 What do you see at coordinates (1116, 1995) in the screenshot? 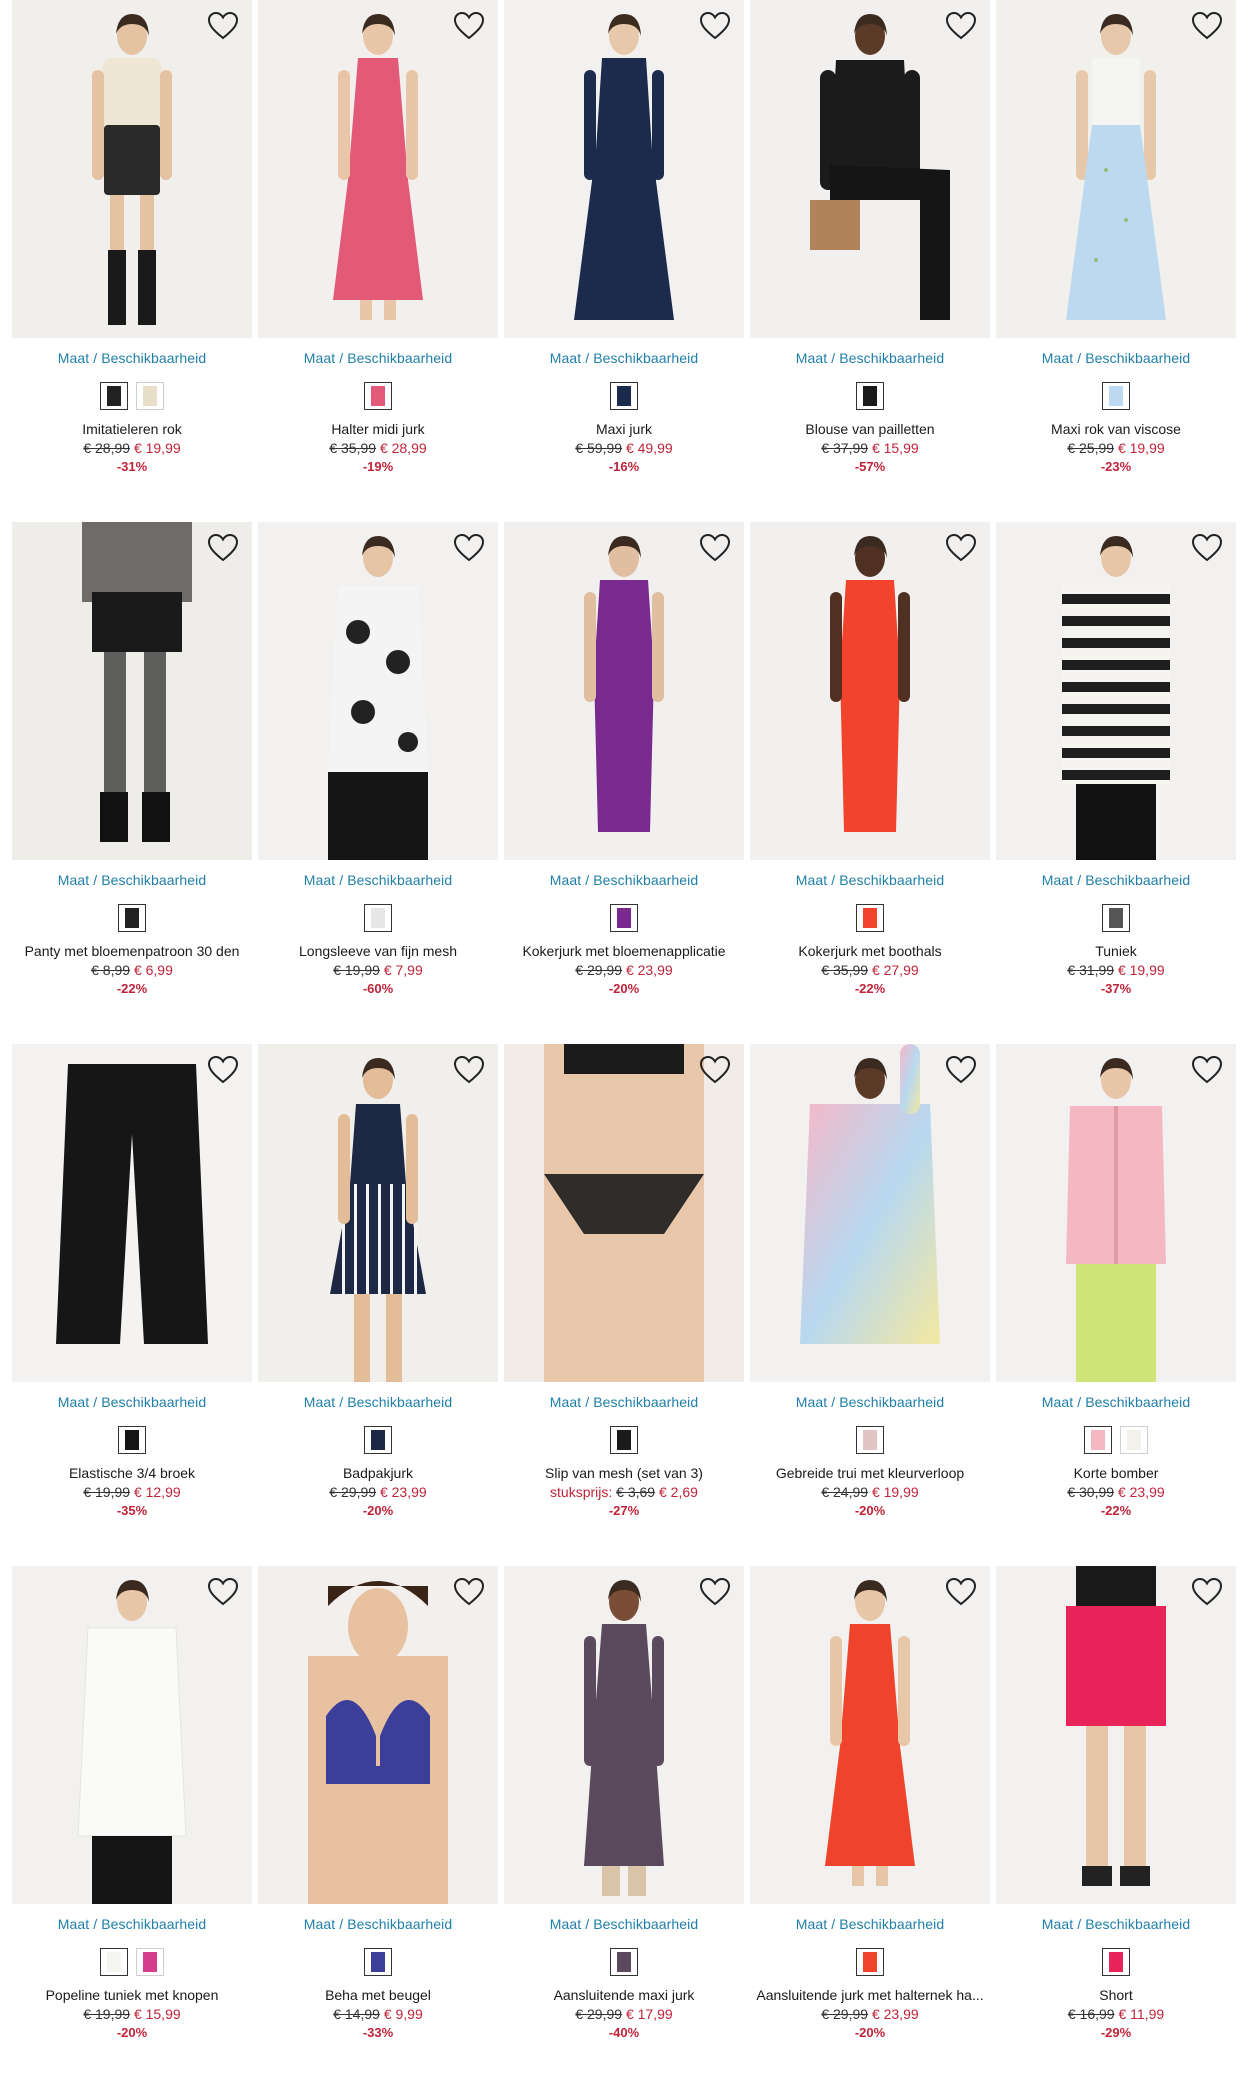
I see `product-name: Short` at bounding box center [1116, 1995].